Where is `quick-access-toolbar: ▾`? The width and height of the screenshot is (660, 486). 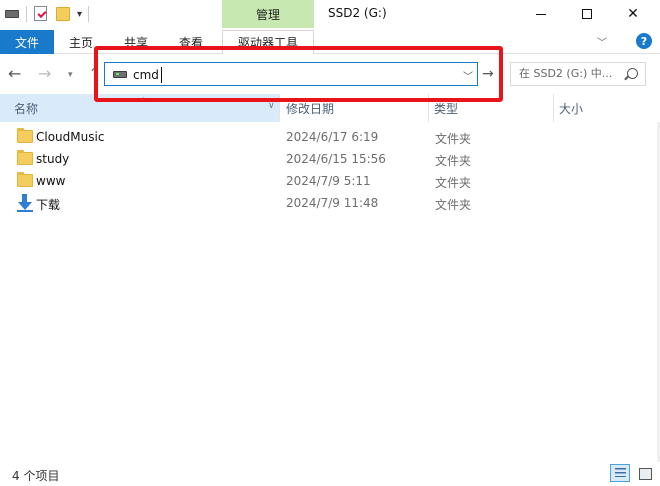 quick-access-toolbar: ▾ is located at coordinates (47, 14).